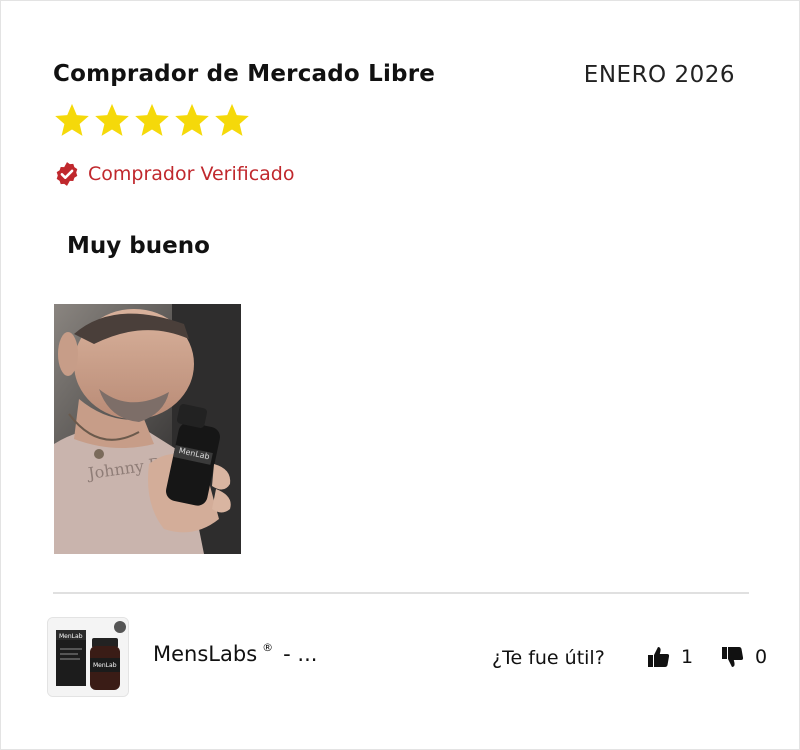  Describe the element at coordinates (659, 75) in the screenshot. I see `review-date: ENERO 2026` at that location.